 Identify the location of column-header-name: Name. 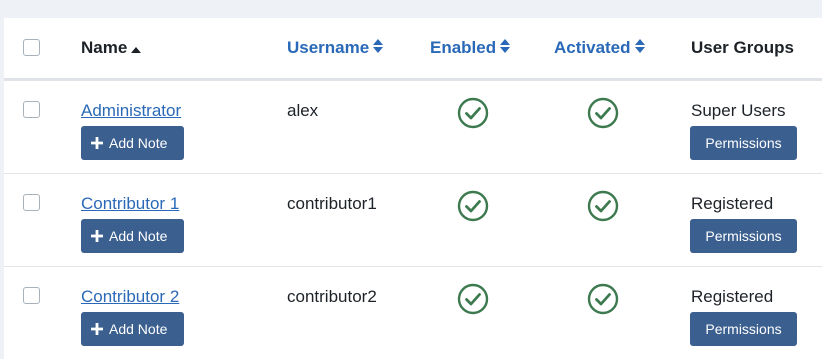
(111, 48).